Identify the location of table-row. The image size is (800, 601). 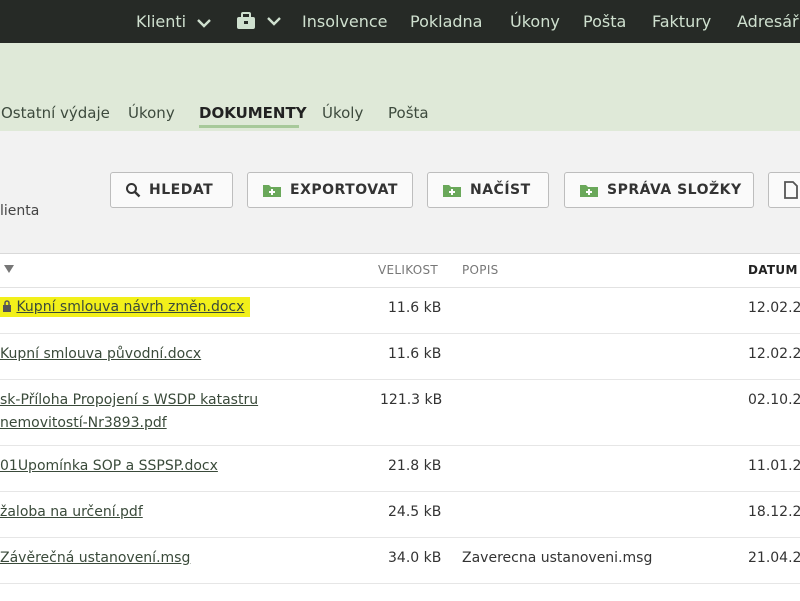
(400, 412).